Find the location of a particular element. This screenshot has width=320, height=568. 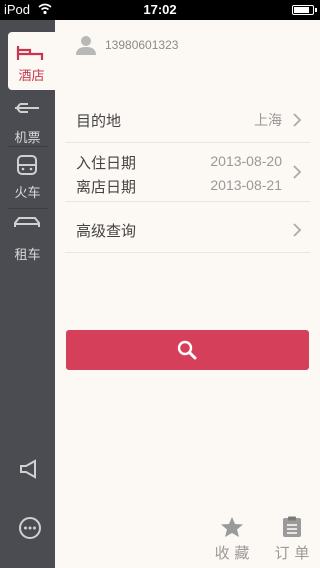

megaphone-icon is located at coordinates (30, 469).